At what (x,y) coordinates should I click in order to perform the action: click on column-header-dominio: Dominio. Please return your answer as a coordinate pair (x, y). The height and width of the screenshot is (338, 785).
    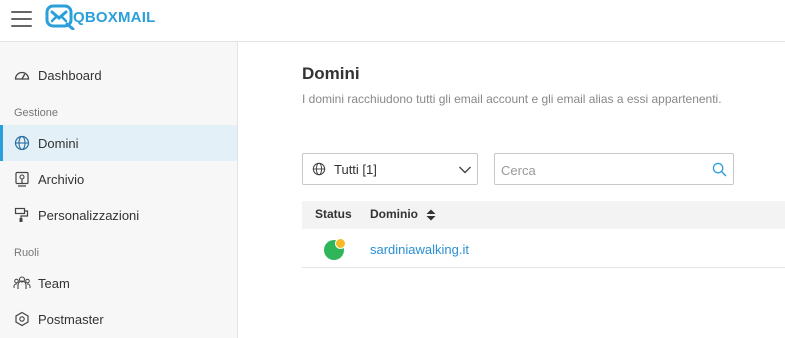
    Looking at the image, I should click on (394, 214).